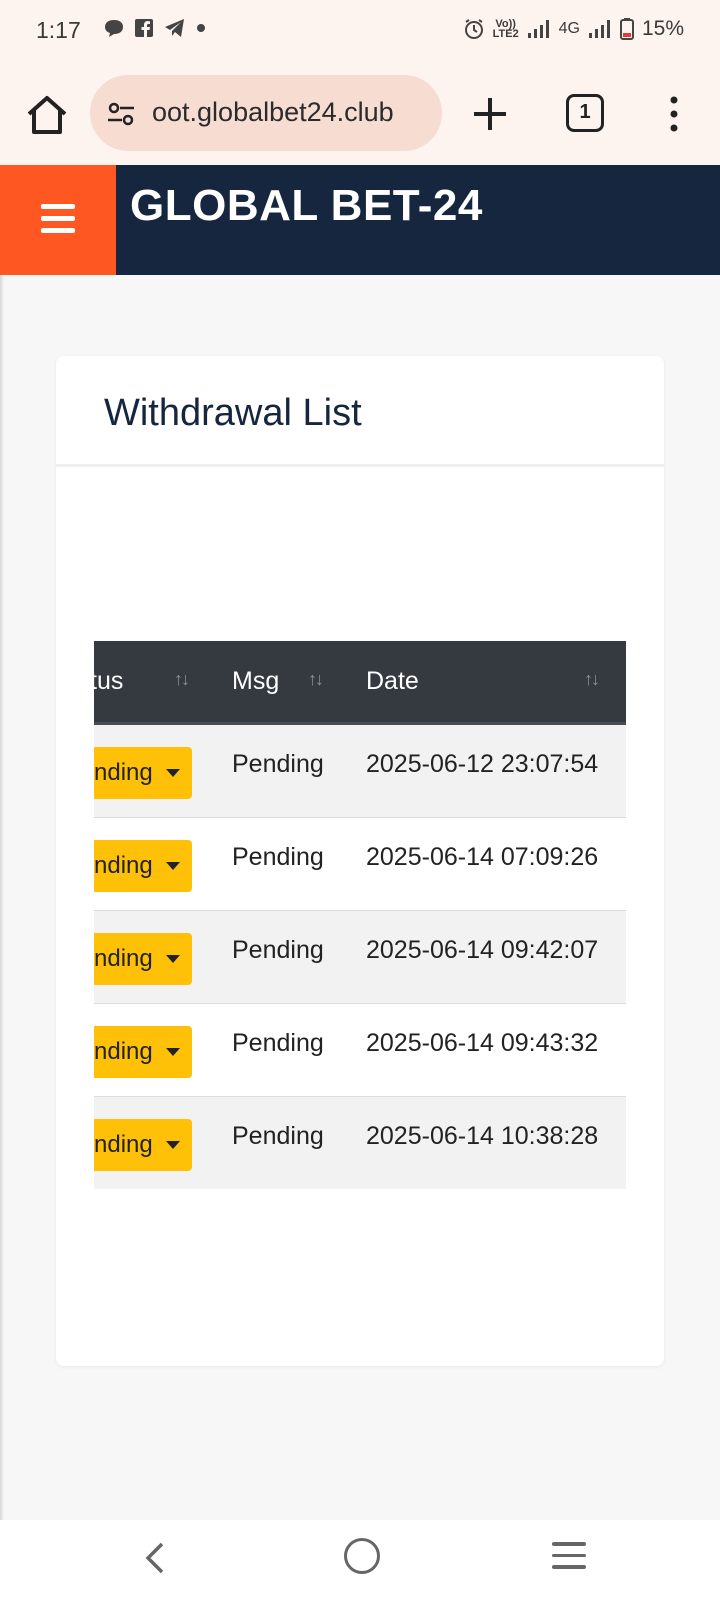 The width and height of the screenshot is (720, 1600). Describe the element at coordinates (674, 114) in the screenshot. I see `more-options-icon` at that location.